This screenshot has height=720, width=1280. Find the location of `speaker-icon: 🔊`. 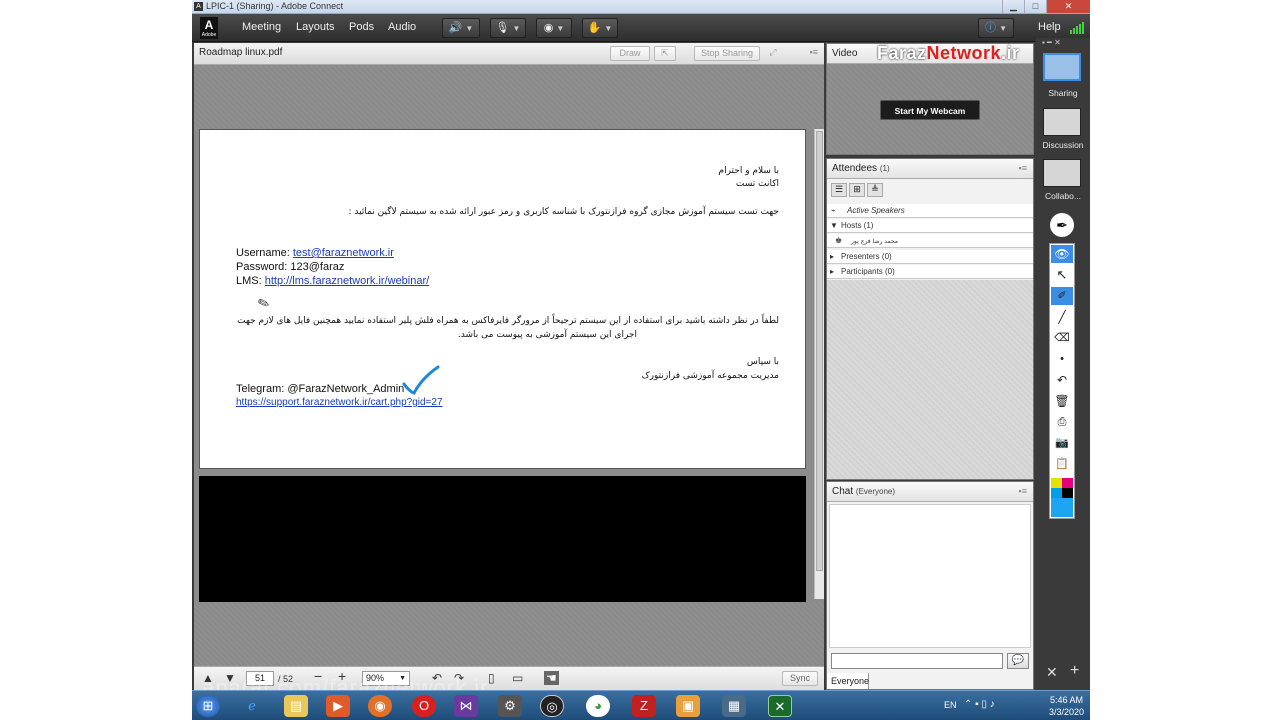

speaker-icon: 🔊 is located at coordinates (455, 28).